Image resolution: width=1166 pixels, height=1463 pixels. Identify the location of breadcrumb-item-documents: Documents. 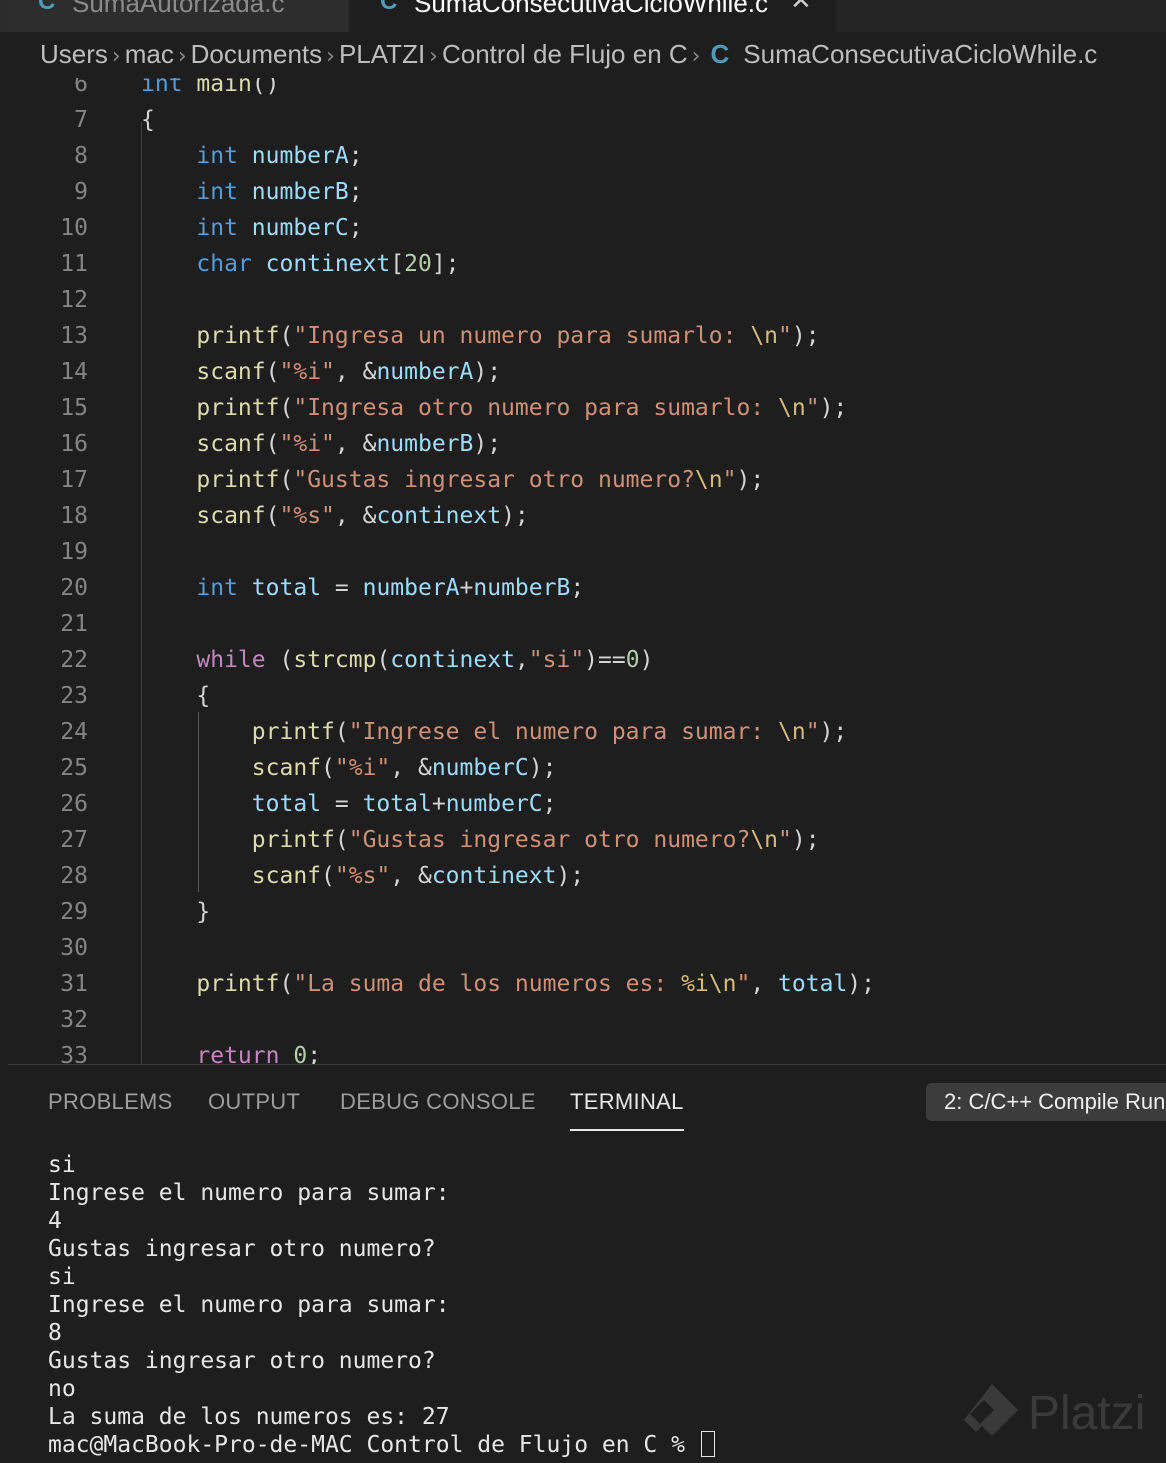
(257, 54).